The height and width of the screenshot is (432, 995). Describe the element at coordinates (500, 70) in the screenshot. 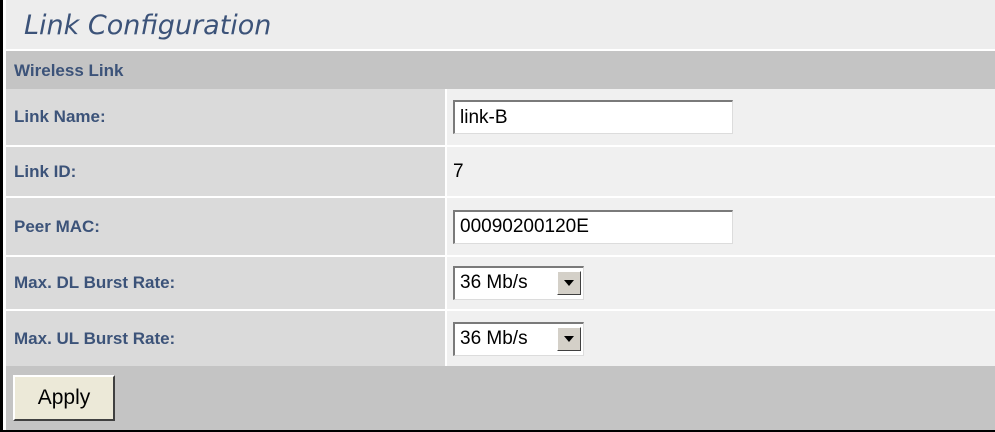

I see `section-header: Wireless Link` at that location.